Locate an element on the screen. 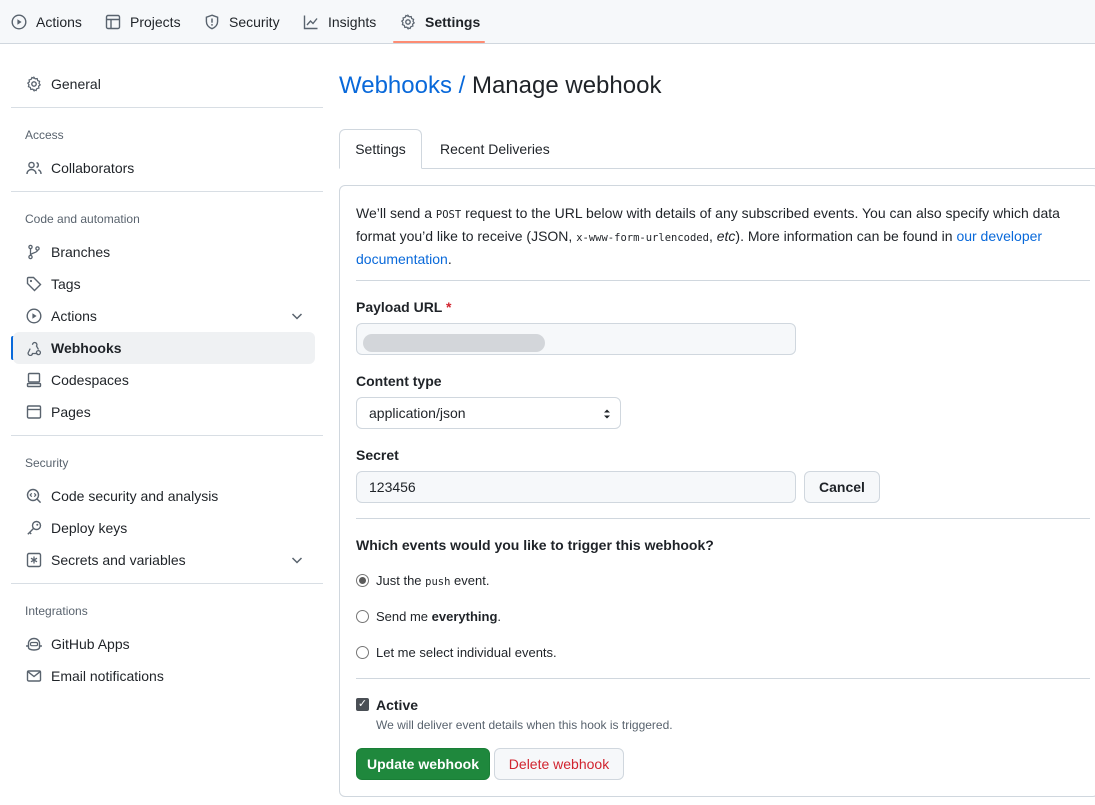 This screenshot has width=1095, height=805. sidebar-item-code-security: Code security and analysis is located at coordinates (164, 496).